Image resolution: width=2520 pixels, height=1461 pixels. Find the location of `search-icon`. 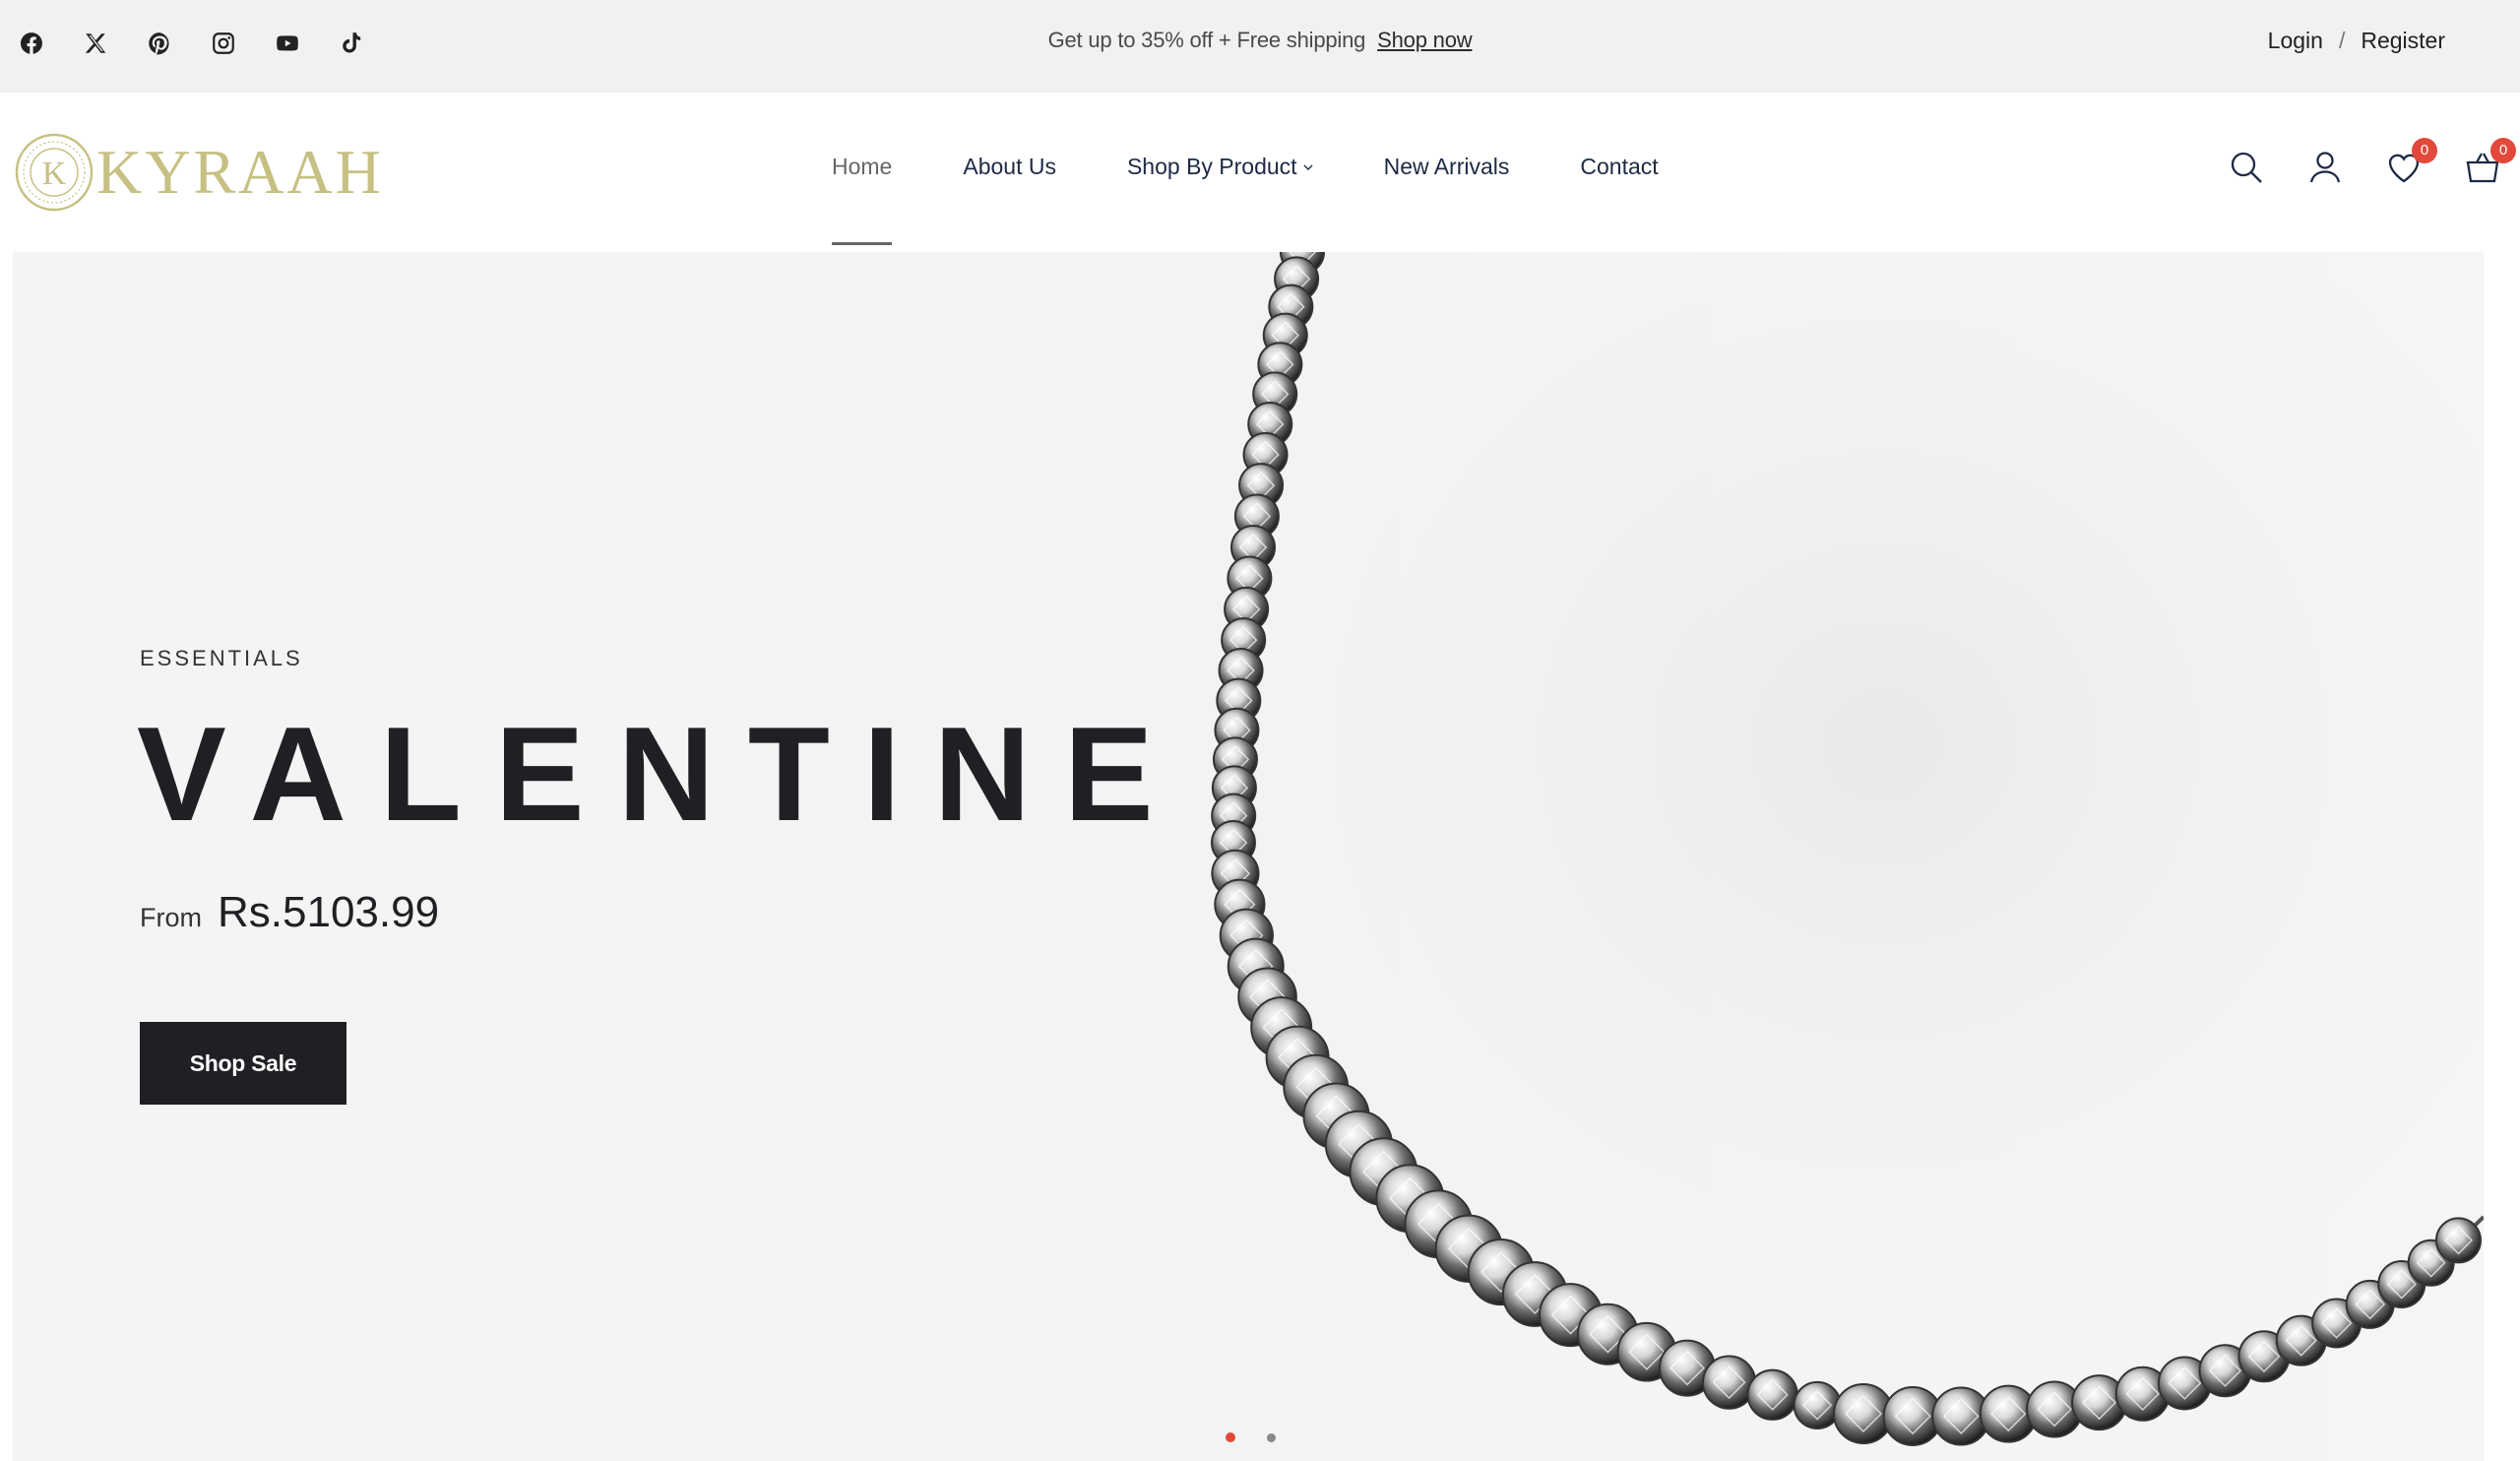

search-icon is located at coordinates (2246, 167).